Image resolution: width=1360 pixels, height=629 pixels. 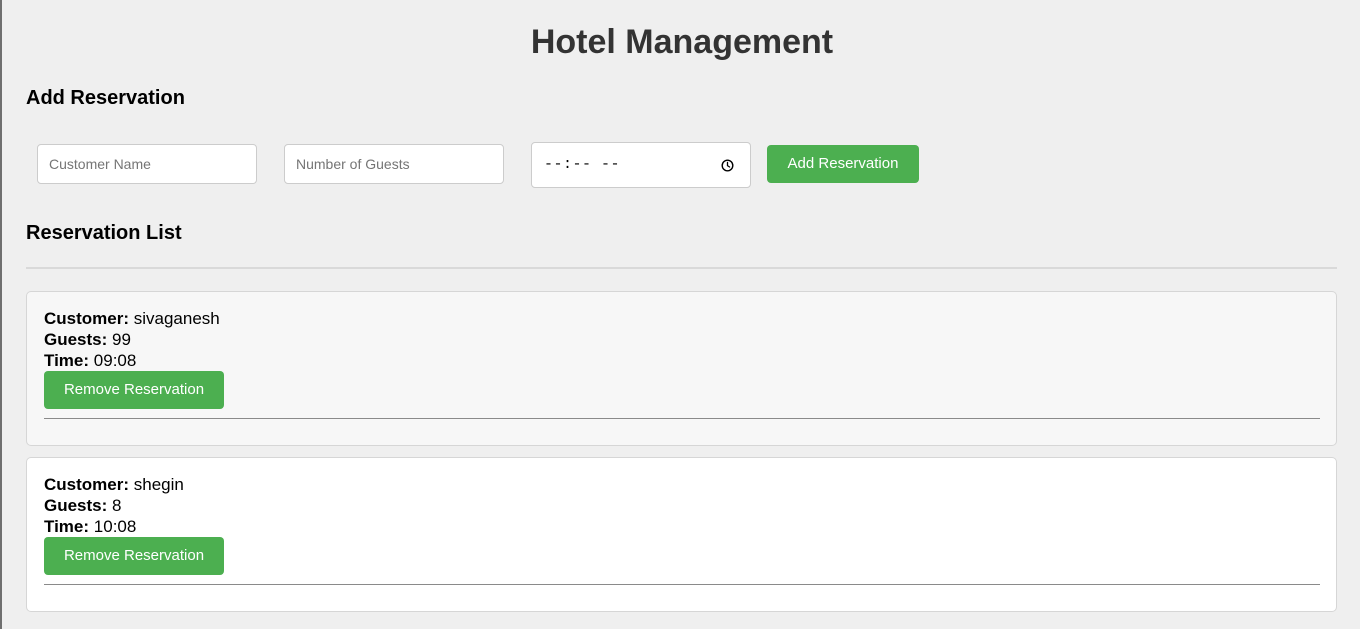 What do you see at coordinates (104, 233) in the screenshot?
I see `reservation-list-heading: Reservation List` at bounding box center [104, 233].